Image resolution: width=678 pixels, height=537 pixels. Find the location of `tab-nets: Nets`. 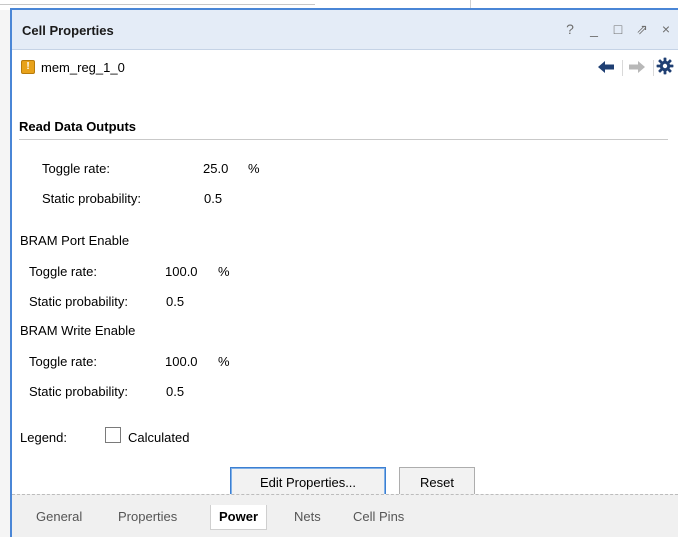

tab-nets: Nets is located at coordinates (307, 516).